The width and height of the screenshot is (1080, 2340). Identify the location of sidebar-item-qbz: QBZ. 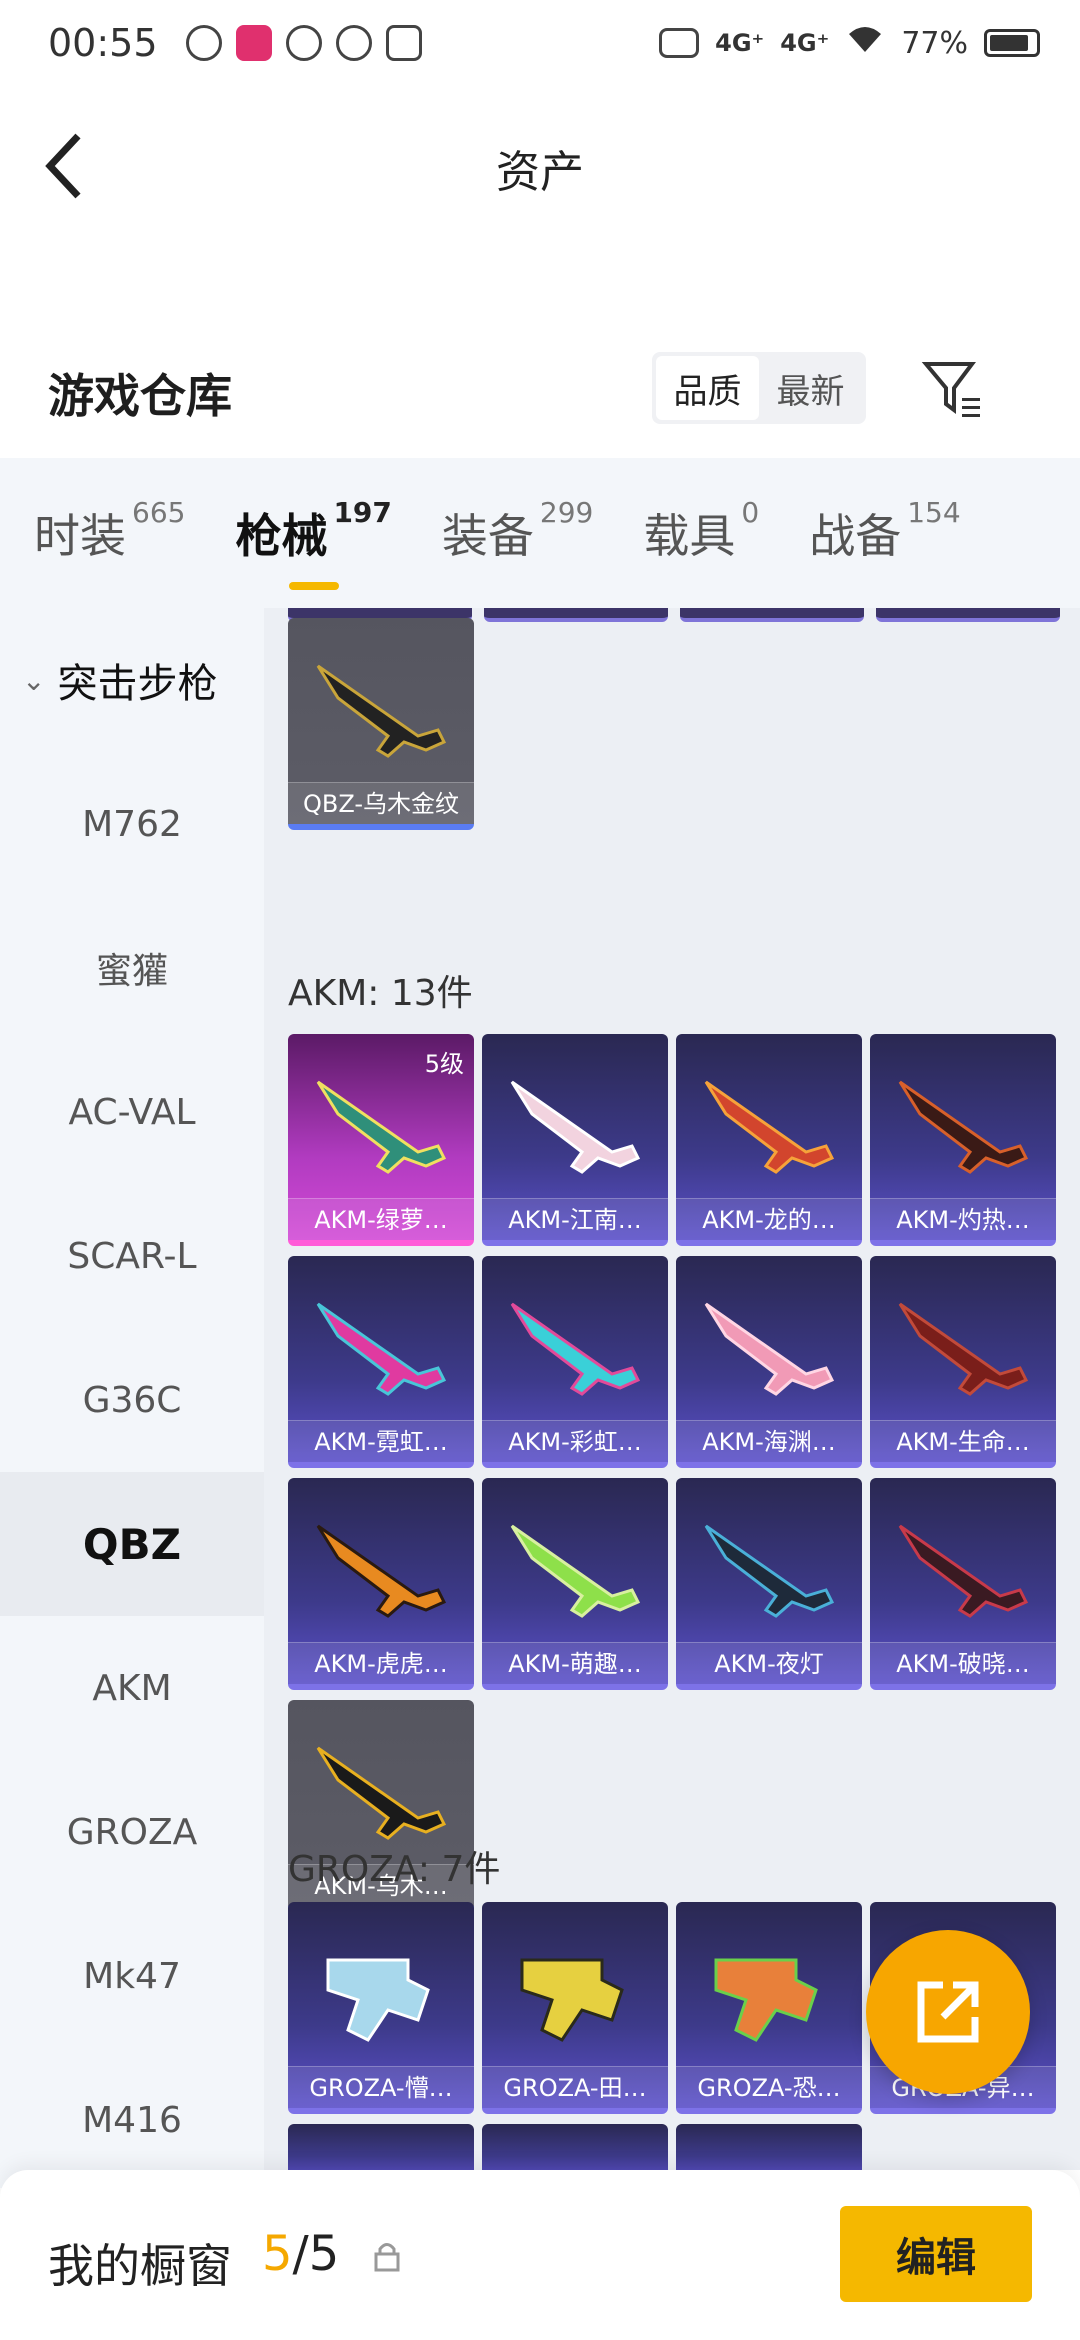
(132, 1544).